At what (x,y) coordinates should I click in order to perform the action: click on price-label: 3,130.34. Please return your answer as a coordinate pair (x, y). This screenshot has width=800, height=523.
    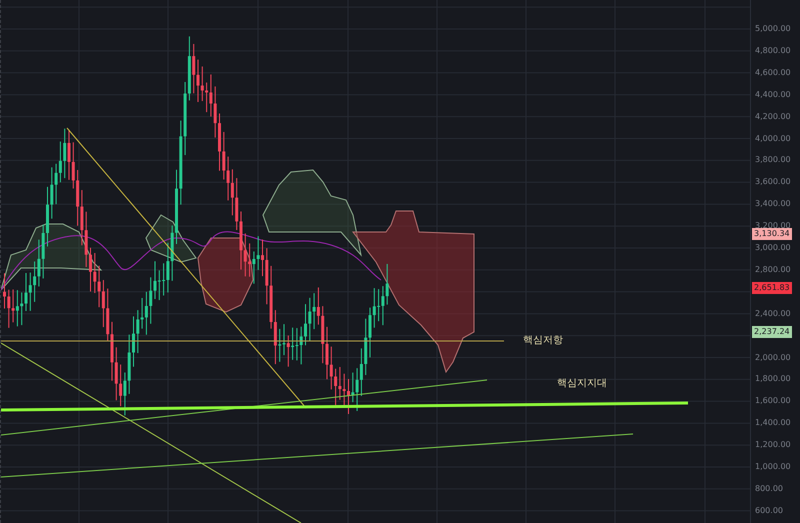
    Looking at the image, I should click on (772, 234).